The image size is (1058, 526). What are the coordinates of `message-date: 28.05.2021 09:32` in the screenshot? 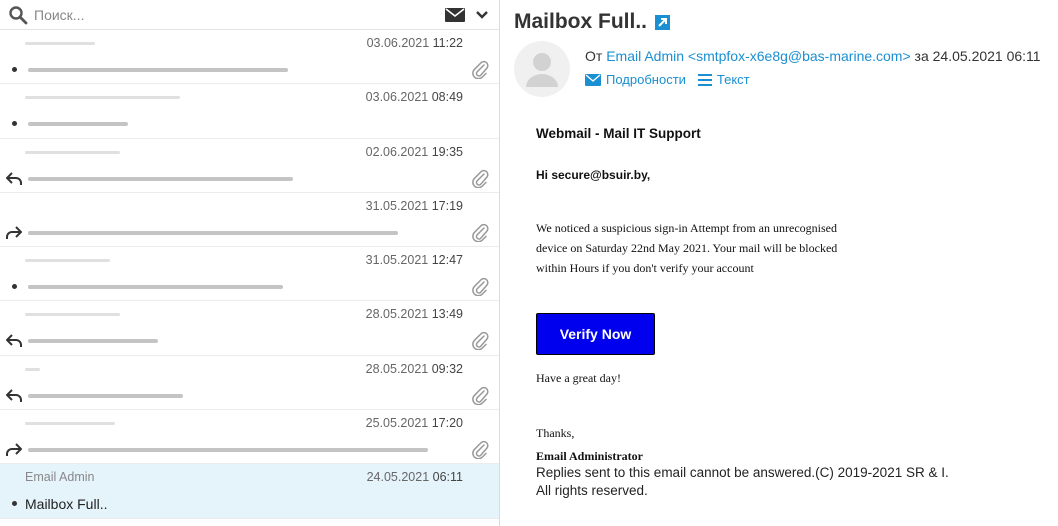 It's located at (414, 368).